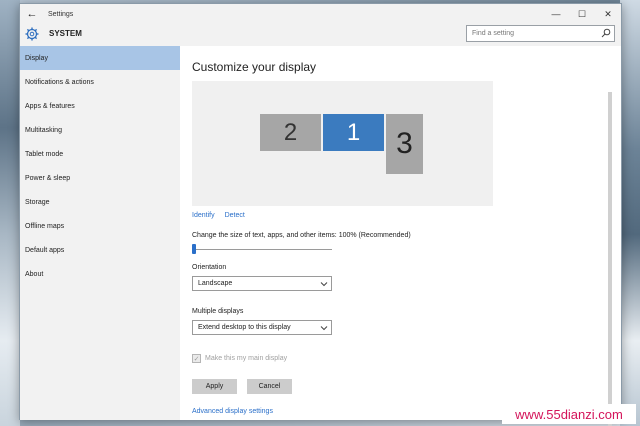 Image resolution: width=640 pixels, height=426 pixels. Describe the element at coordinates (290, 132) in the screenshot. I see `monitor-2: 2` at that location.